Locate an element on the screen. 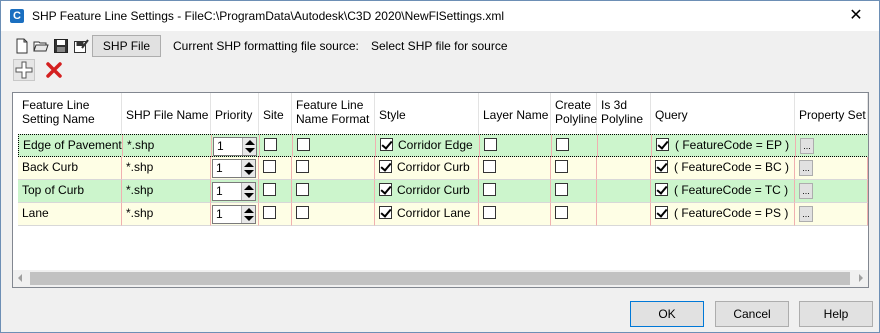  delete-x-icon is located at coordinates (54, 70).